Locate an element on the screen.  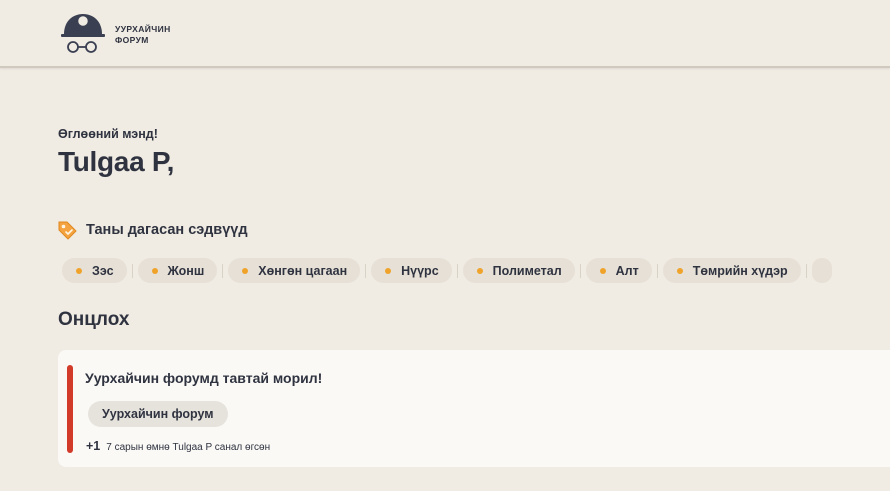
post-meta: +1 7 сарын өмнө Tulgaa P санал өгсөн is located at coordinates (178, 446).